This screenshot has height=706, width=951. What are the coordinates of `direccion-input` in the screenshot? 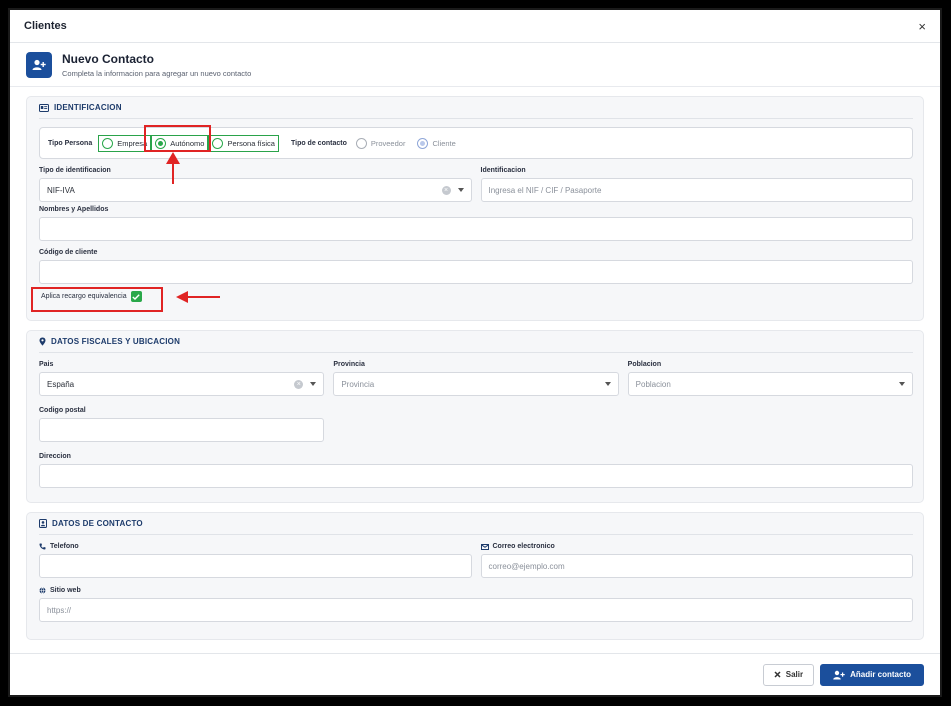 It's located at (476, 476).